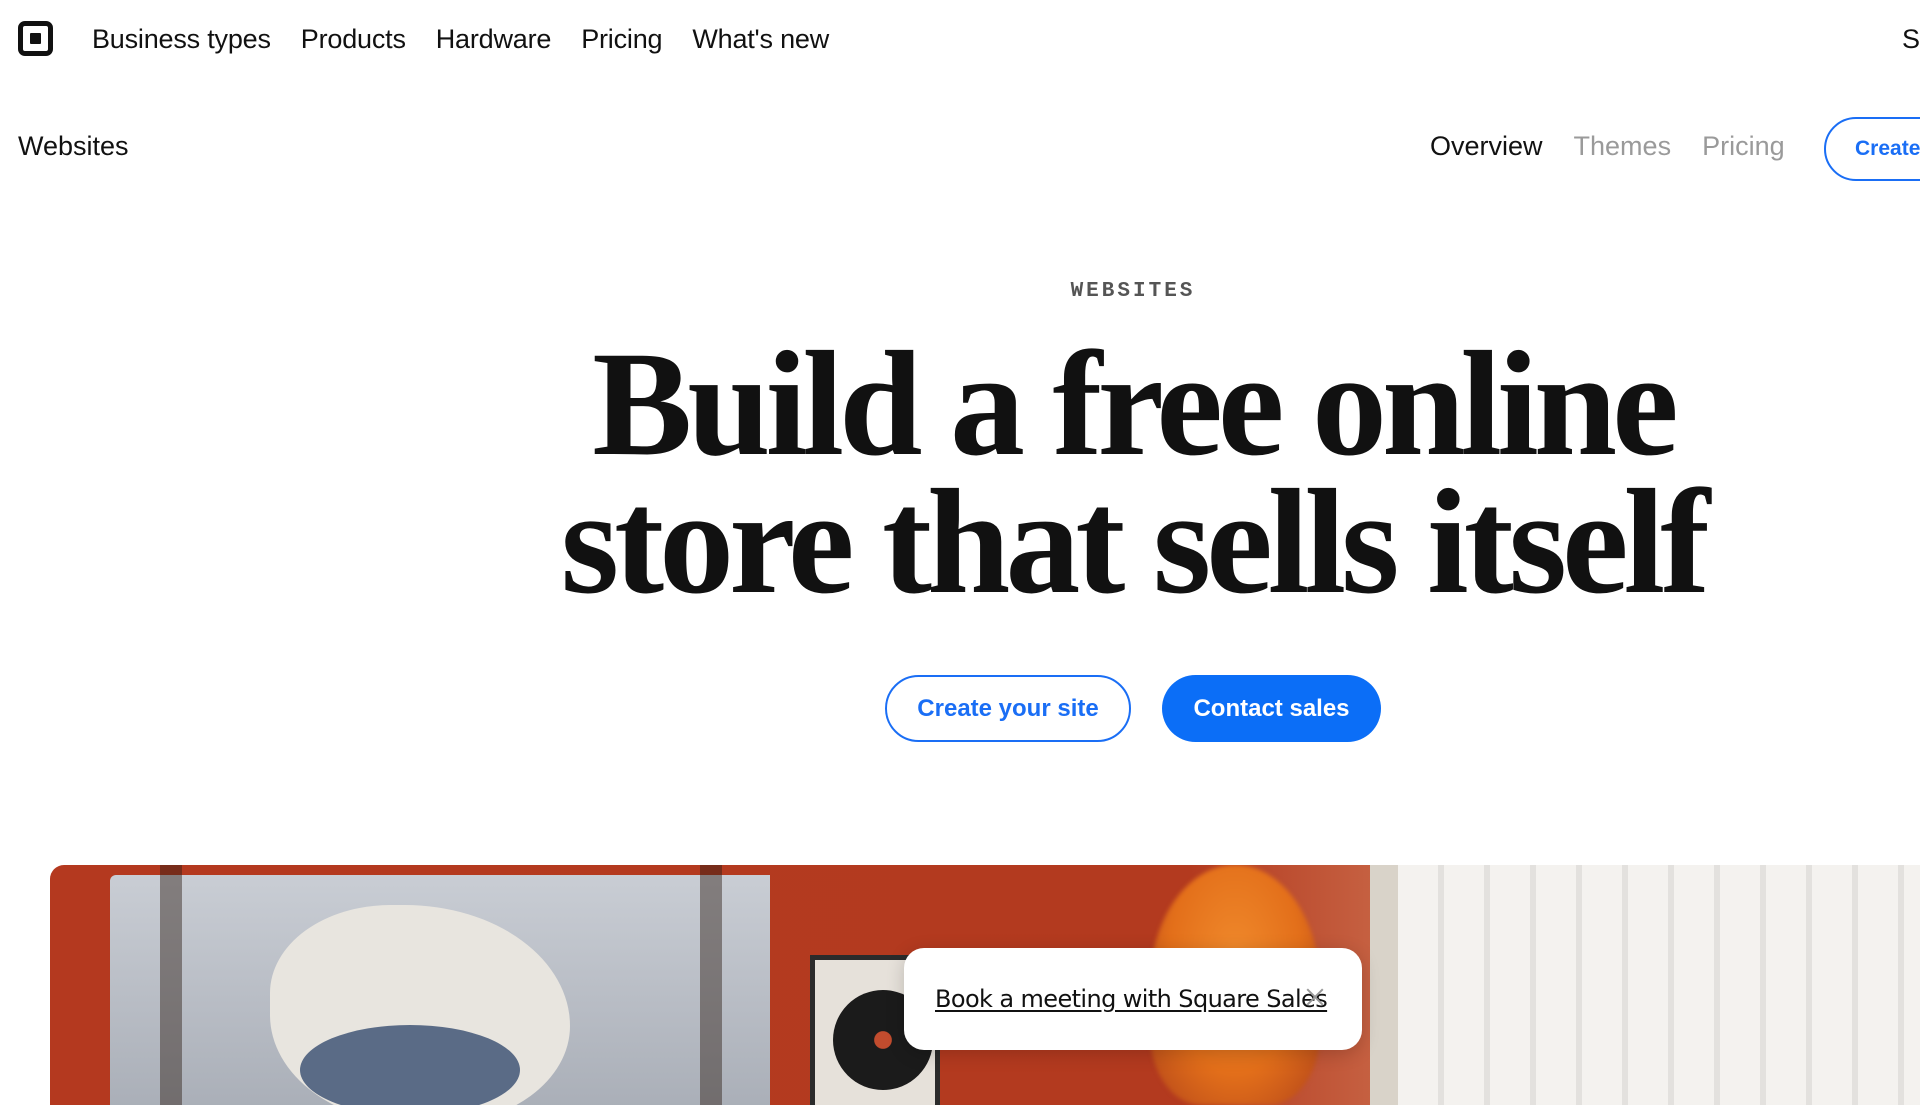 Image resolution: width=1920 pixels, height=1105 pixels. I want to click on nav-right-link-cut: S, so click(1911, 39).